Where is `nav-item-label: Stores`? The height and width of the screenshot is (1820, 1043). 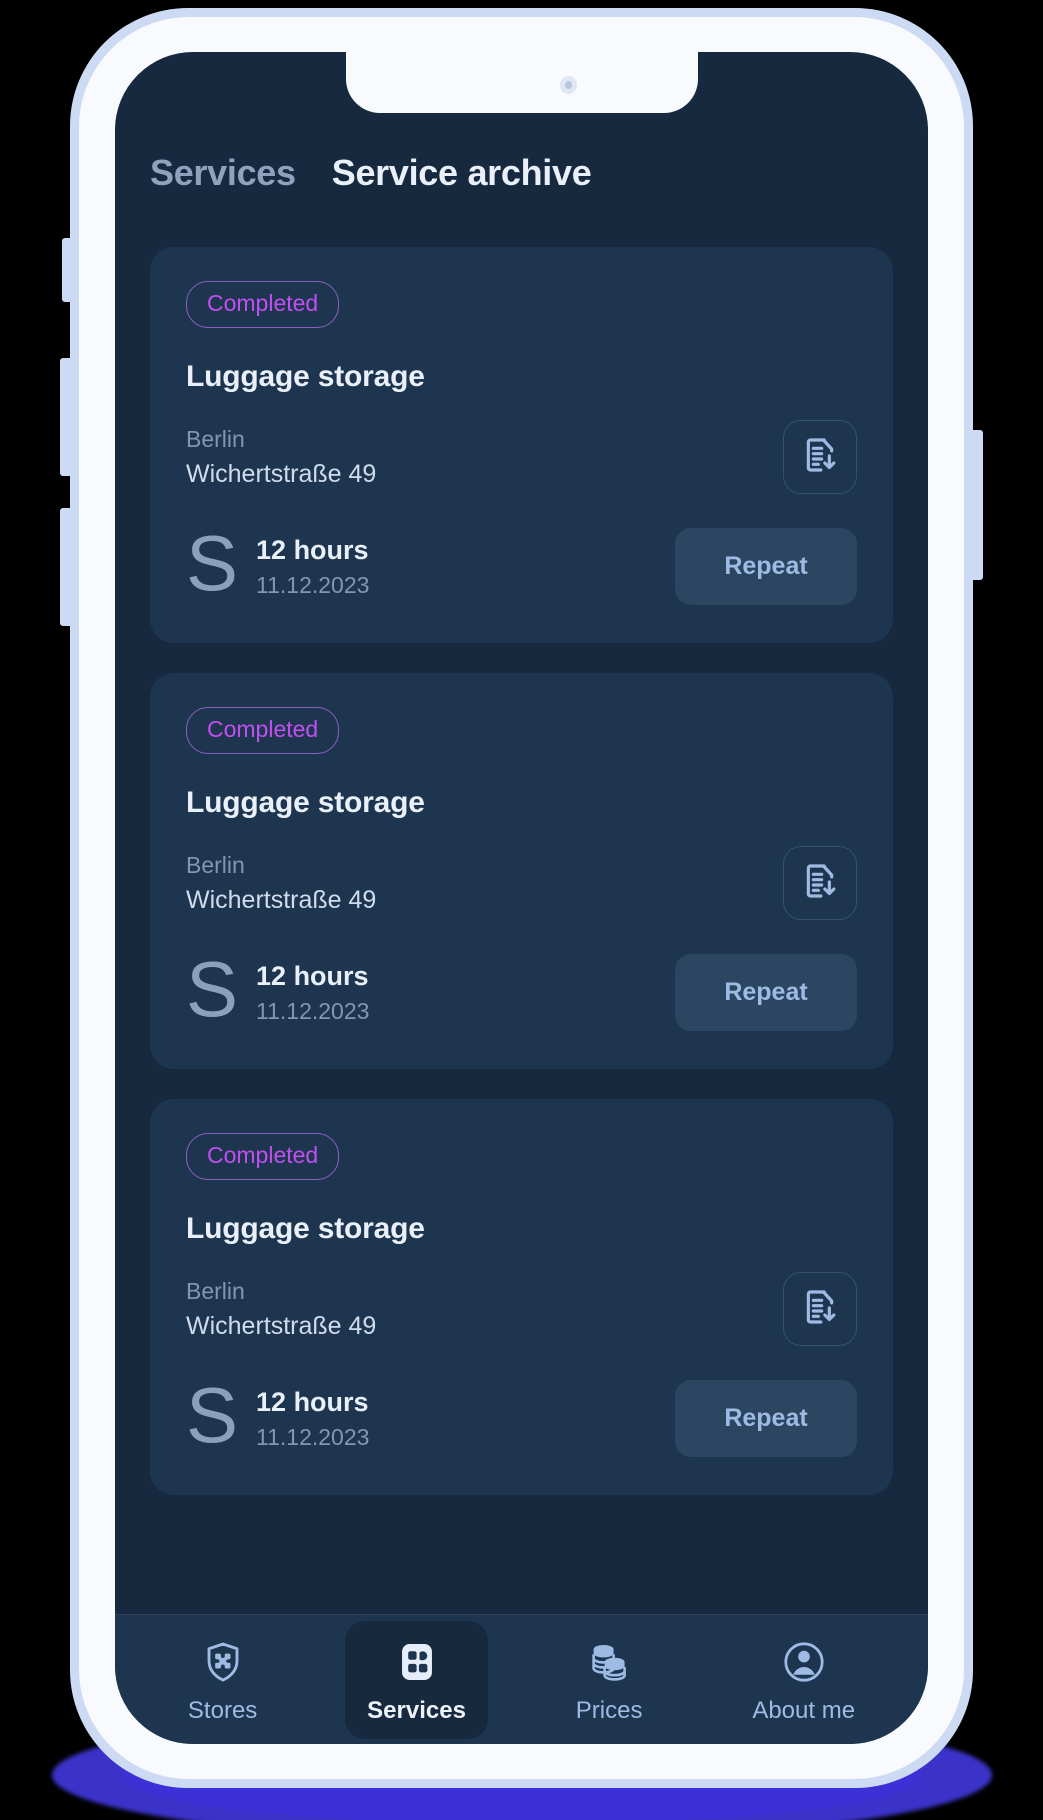 nav-item-label: Stores is located at coordinates (222, 1710).